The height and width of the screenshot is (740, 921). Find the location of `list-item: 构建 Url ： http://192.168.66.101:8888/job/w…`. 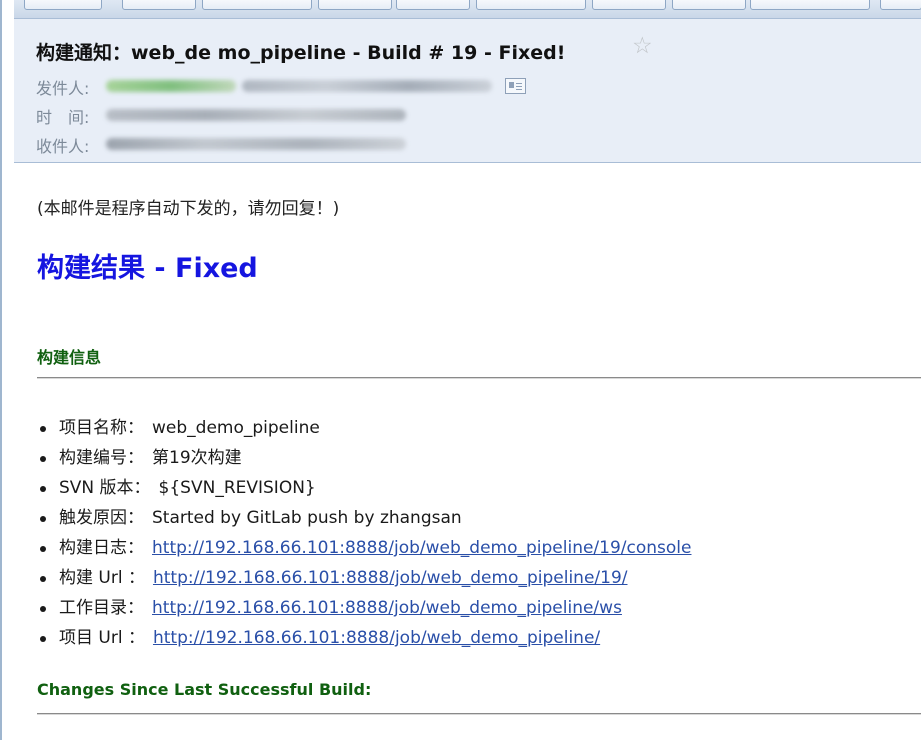

list-item: 构建 Url ： http://192.168.66.101:8888/job/w… is located at coordinates (364, 579).